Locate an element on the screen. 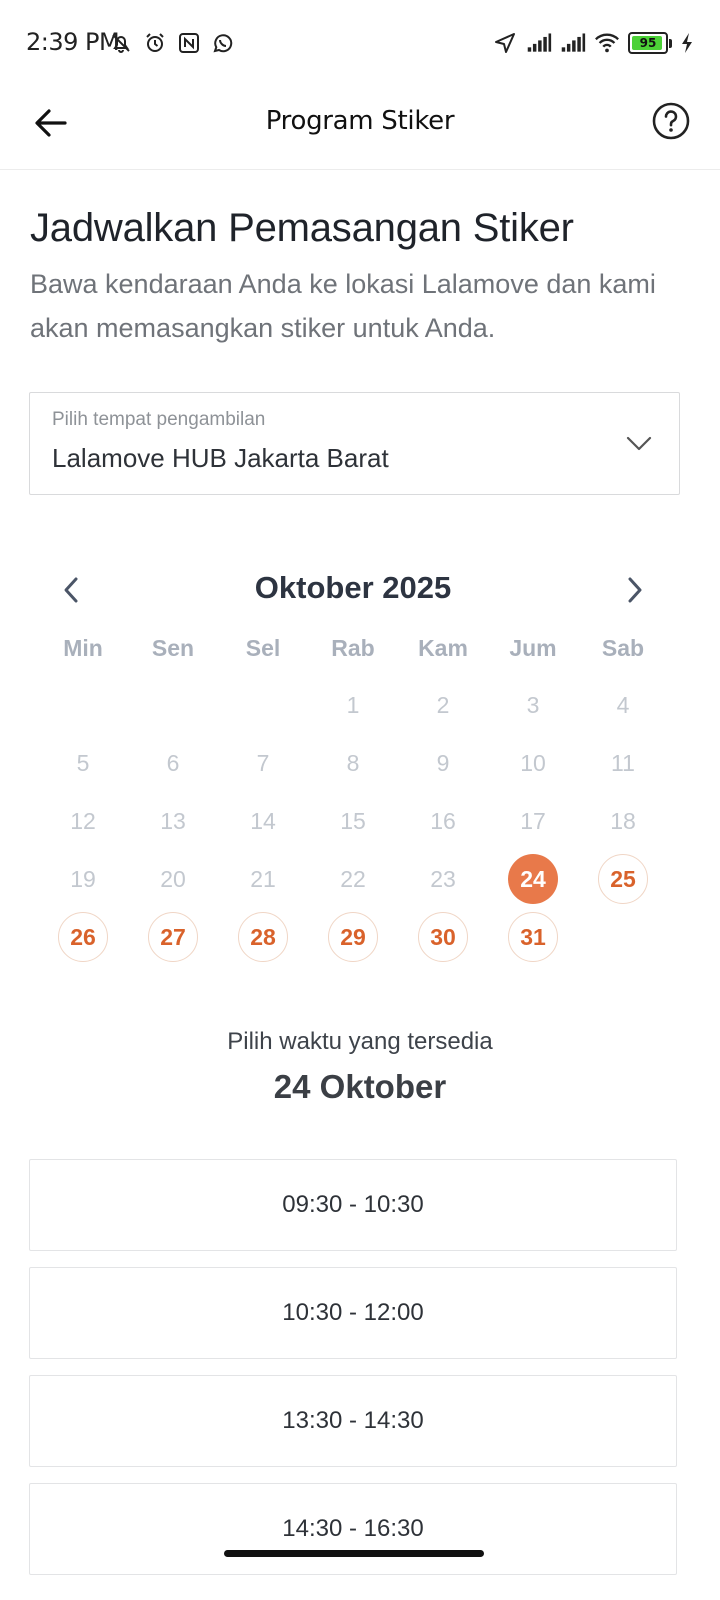 Image resolution: width=720 pixels, height=1600 pixels. calendar-day-cell: 17 is located at coordinates (533, 821).